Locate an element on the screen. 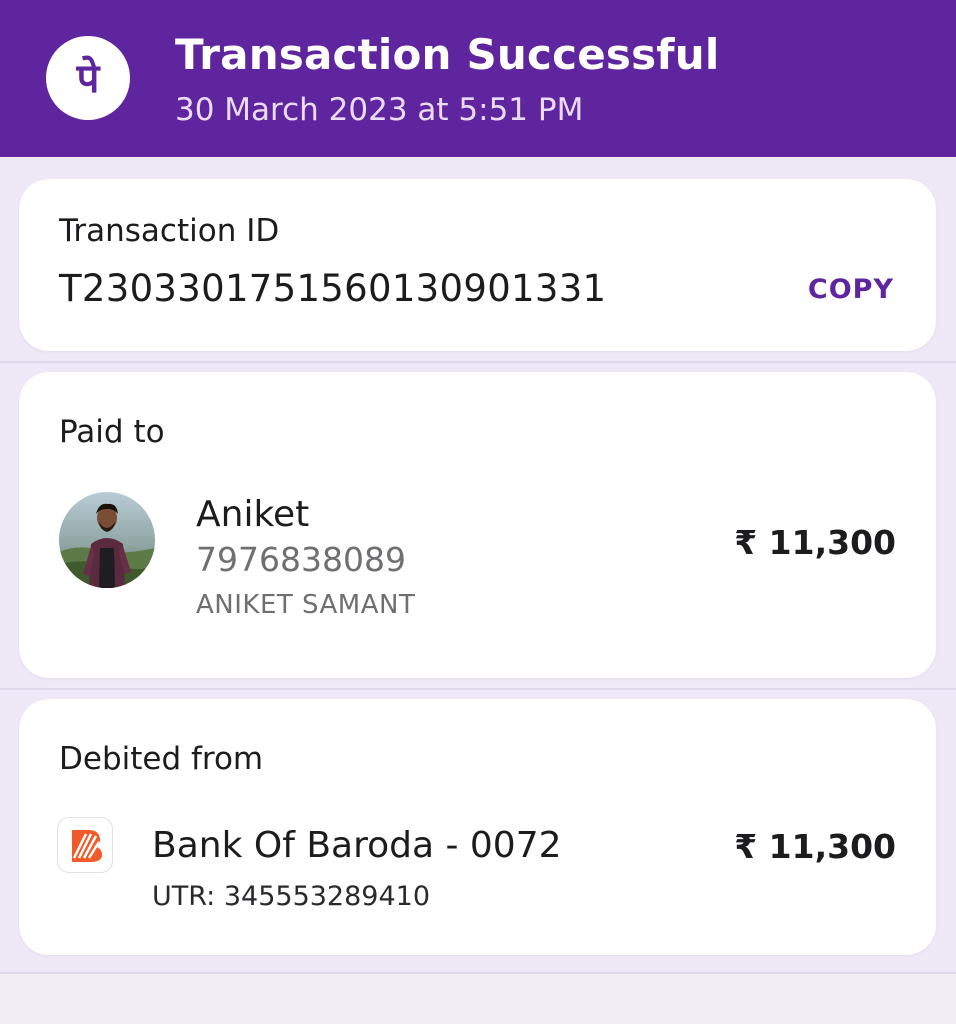 Image resolution: width=956 pixels, height=1024 pixels. transaction-id-label: Transaction ID is located at coordinates (169, 231).